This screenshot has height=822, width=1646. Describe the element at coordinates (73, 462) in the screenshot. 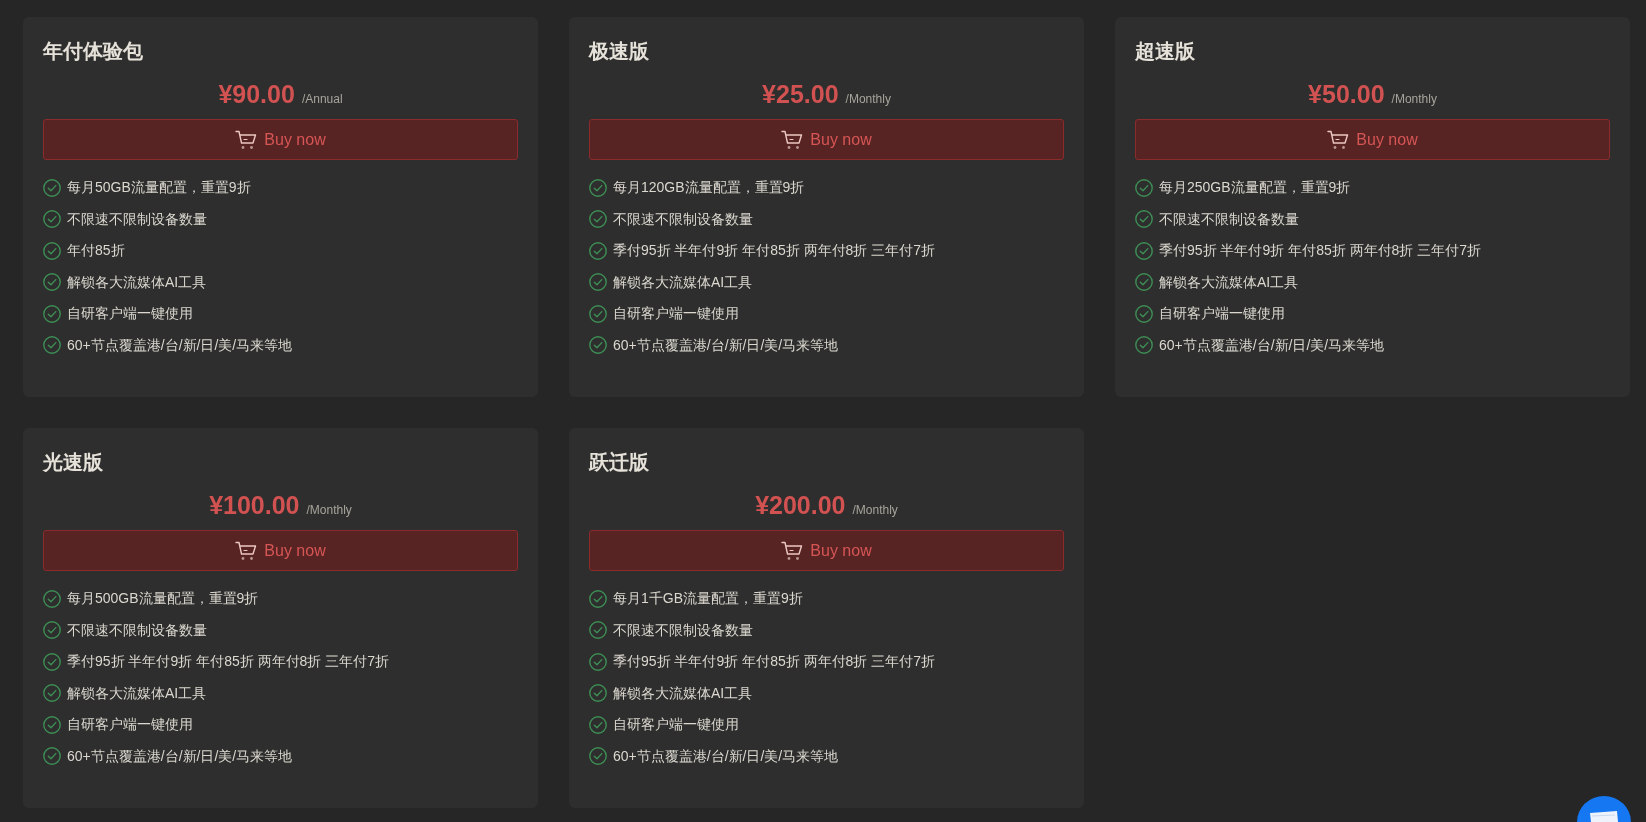

I see `plan-title: 光速版` at that location.